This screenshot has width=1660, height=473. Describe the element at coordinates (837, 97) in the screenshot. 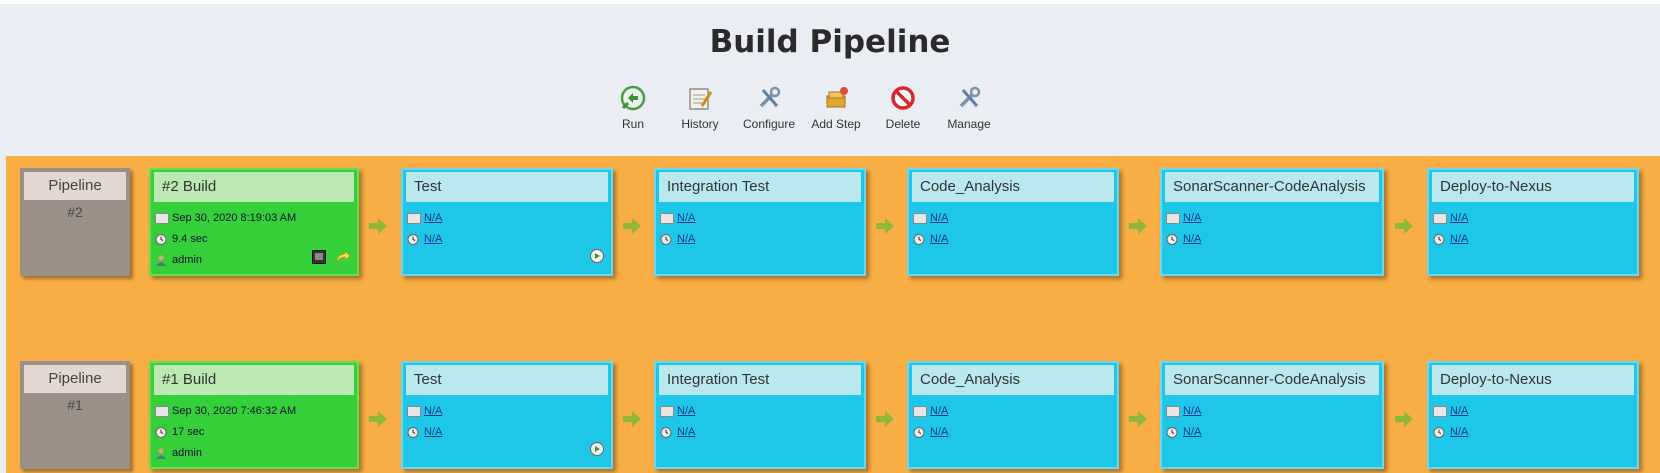

I see `add-step-icon` at that location.